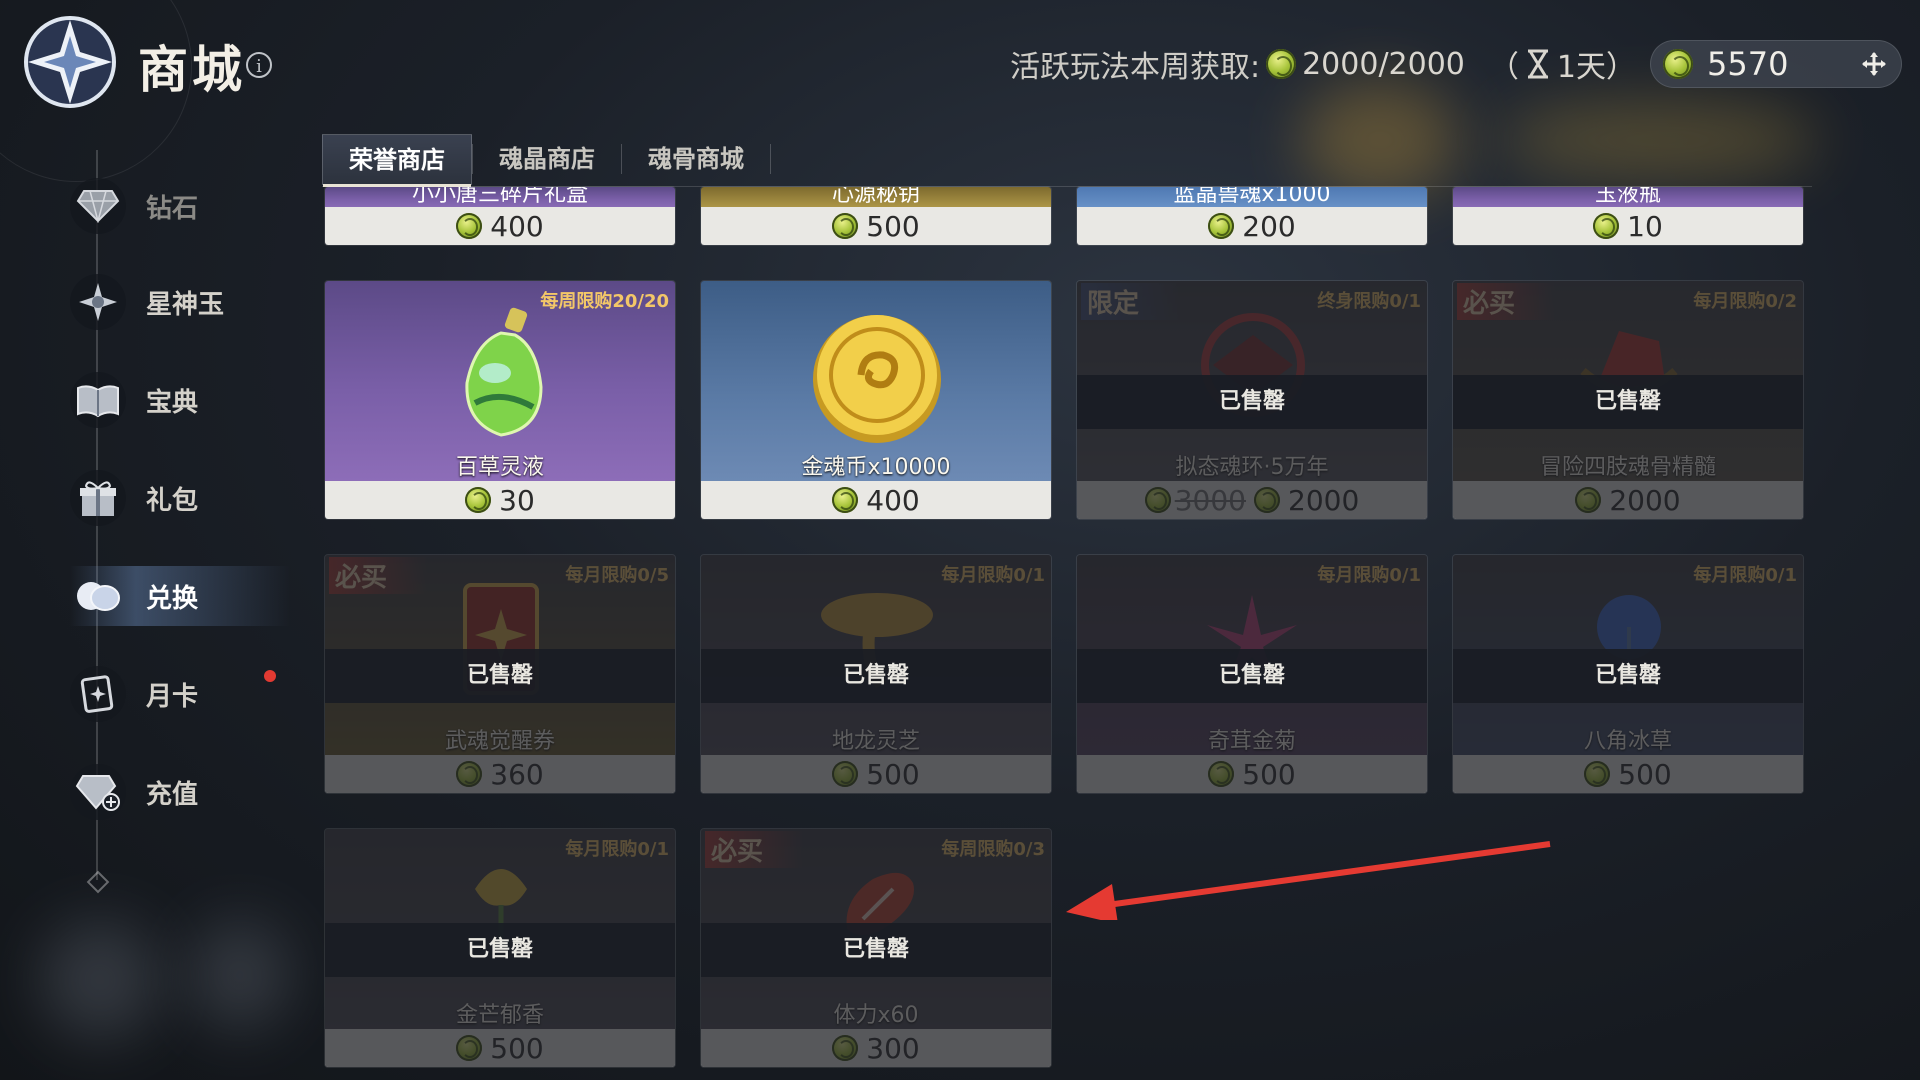 This screenshot has width=1920, height=1080. Describe the element at coordinates (1195, 500) in the screenshot. I see `original-price: 3000` at that location.